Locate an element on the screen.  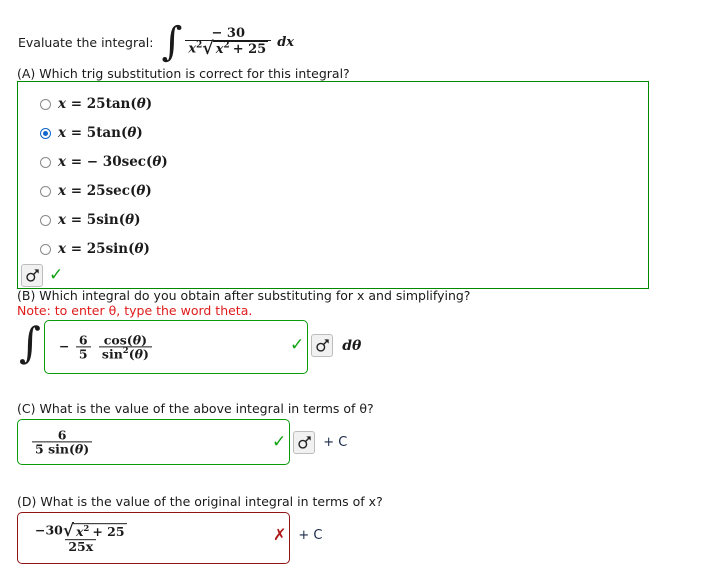
choice-label-5tan: x = 5tan(θ) is located at coordinates (100, 133).